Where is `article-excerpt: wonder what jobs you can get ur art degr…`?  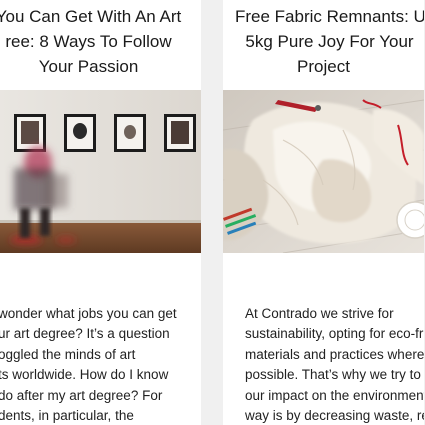
article-excerpt: wonder what jobs you can get ur art degr… is located at coordinates (100, 364).